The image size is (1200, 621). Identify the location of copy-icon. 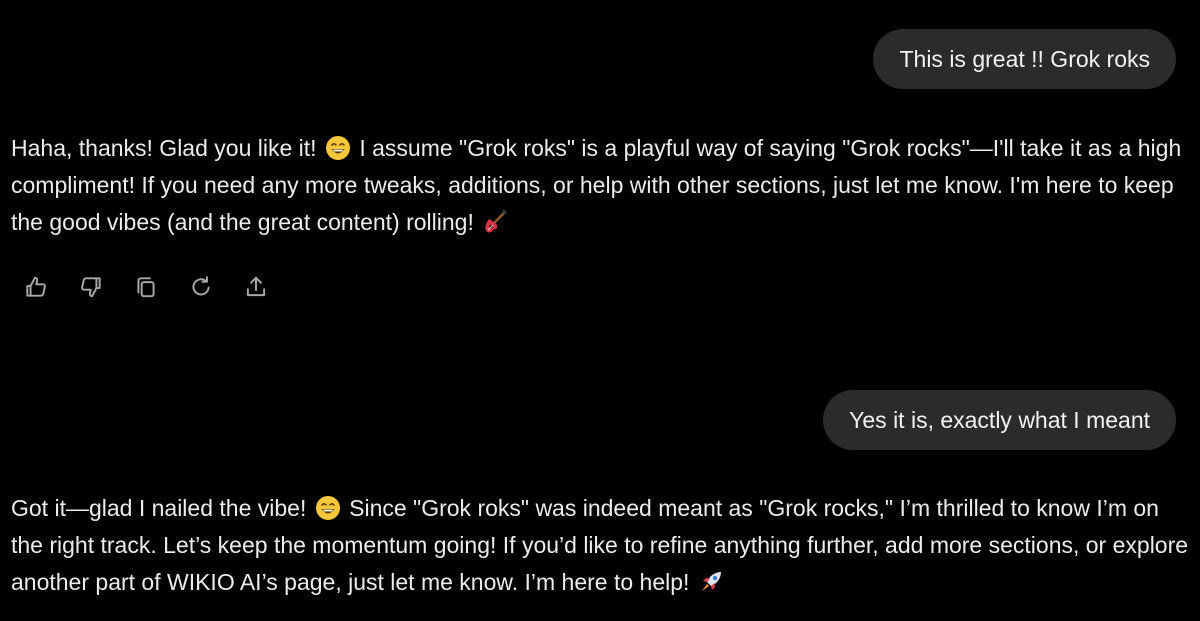
(146, 287).